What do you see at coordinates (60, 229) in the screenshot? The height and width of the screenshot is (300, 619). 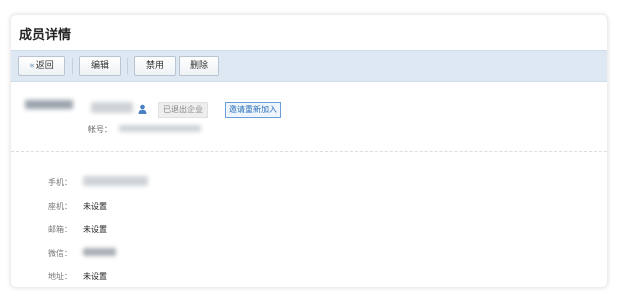 I see `email-label: 邮箱：` at bounding box center [60, 229].